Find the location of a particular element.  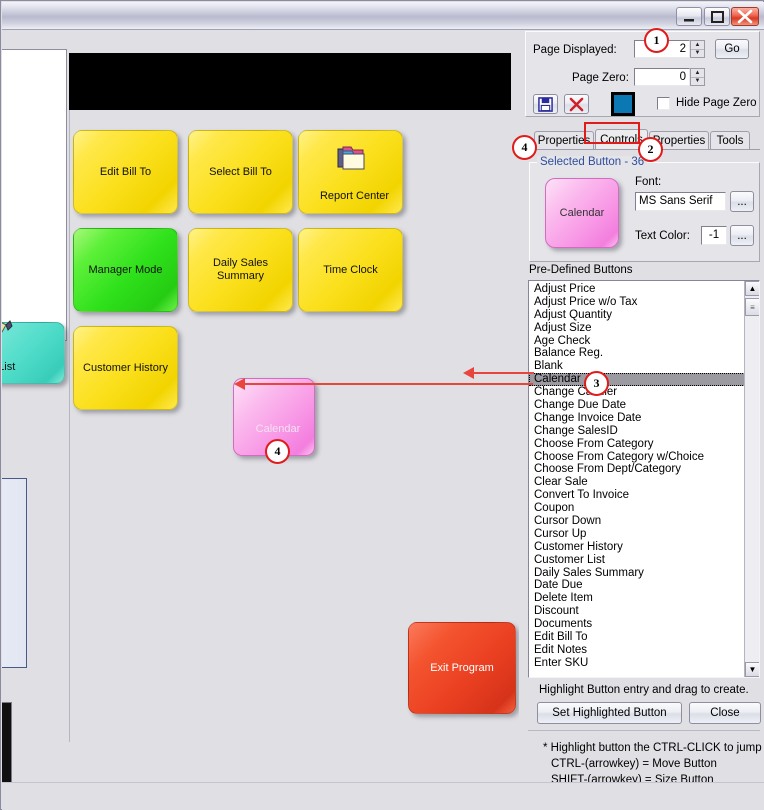

predefined-list-item: Adjust Quantity is located at coordinates (637, 315).